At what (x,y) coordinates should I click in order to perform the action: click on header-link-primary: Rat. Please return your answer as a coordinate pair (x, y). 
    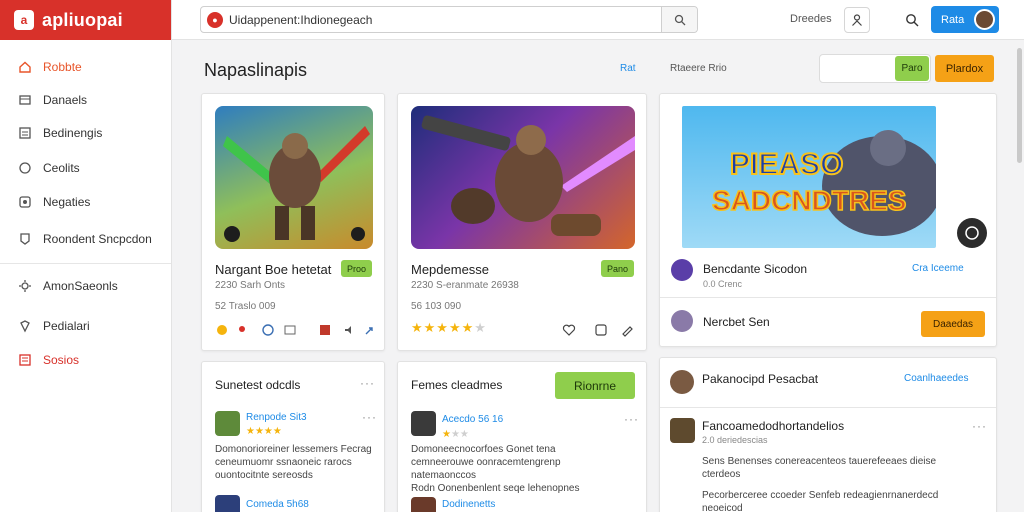
    Looking at the image, I should click on (628, 68).